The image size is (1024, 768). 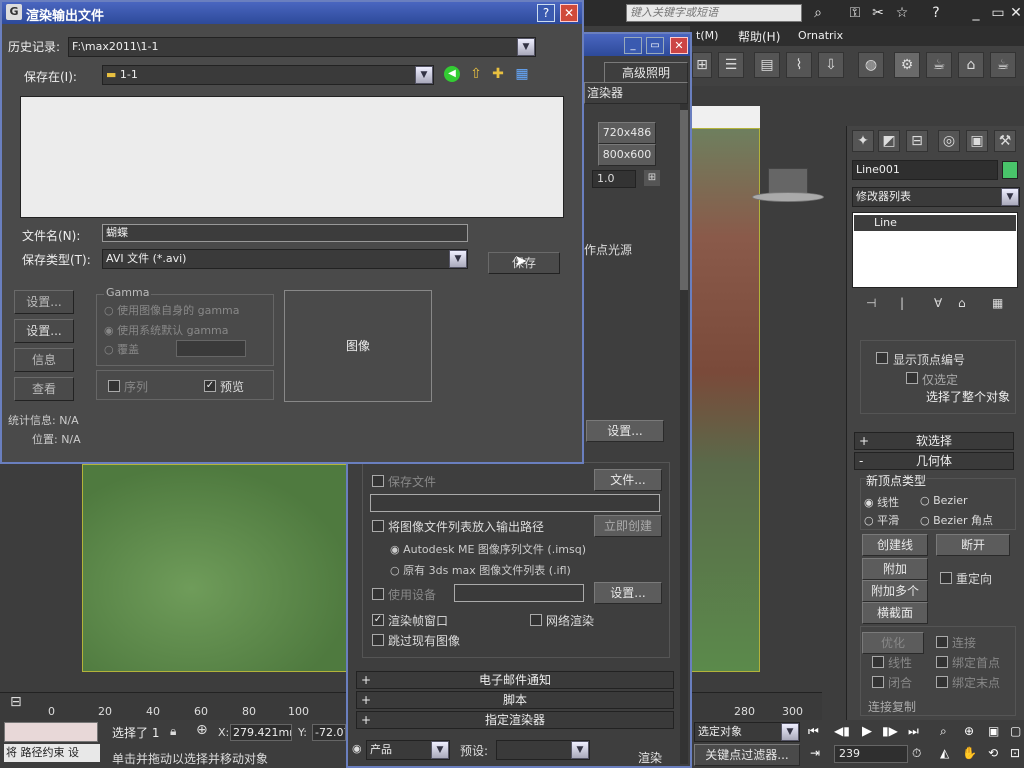 I want to click on pan-icon: ✋, so click(x=969, y=753).